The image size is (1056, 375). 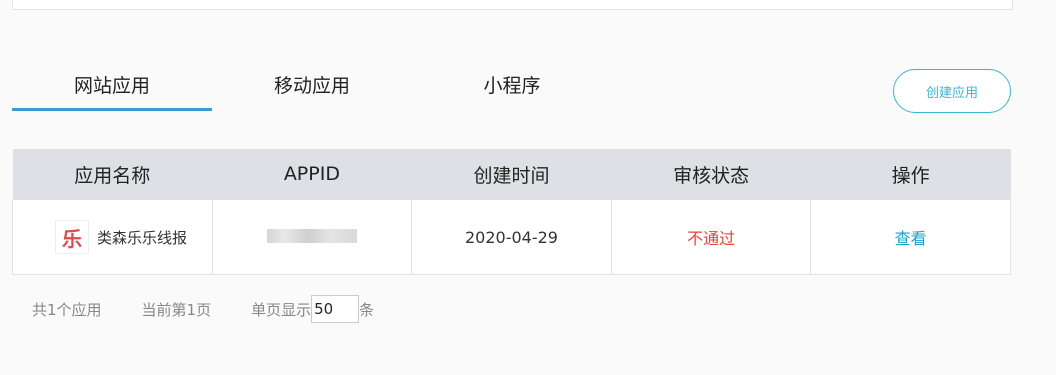 I want to click on tab-mobile-apps: 移动应用, so click(x=312, y=84).